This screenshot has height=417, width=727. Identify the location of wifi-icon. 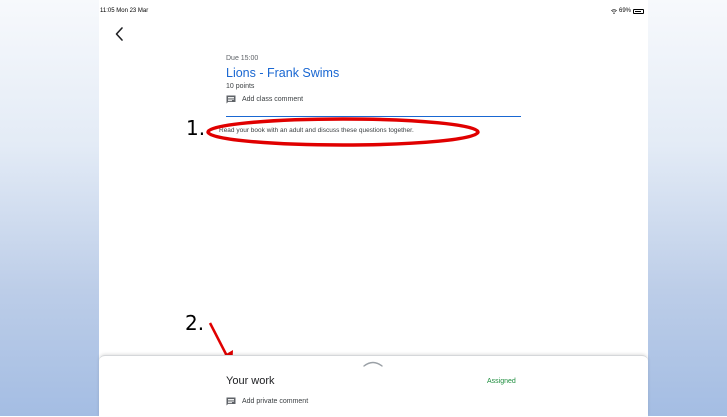
(614, 11).